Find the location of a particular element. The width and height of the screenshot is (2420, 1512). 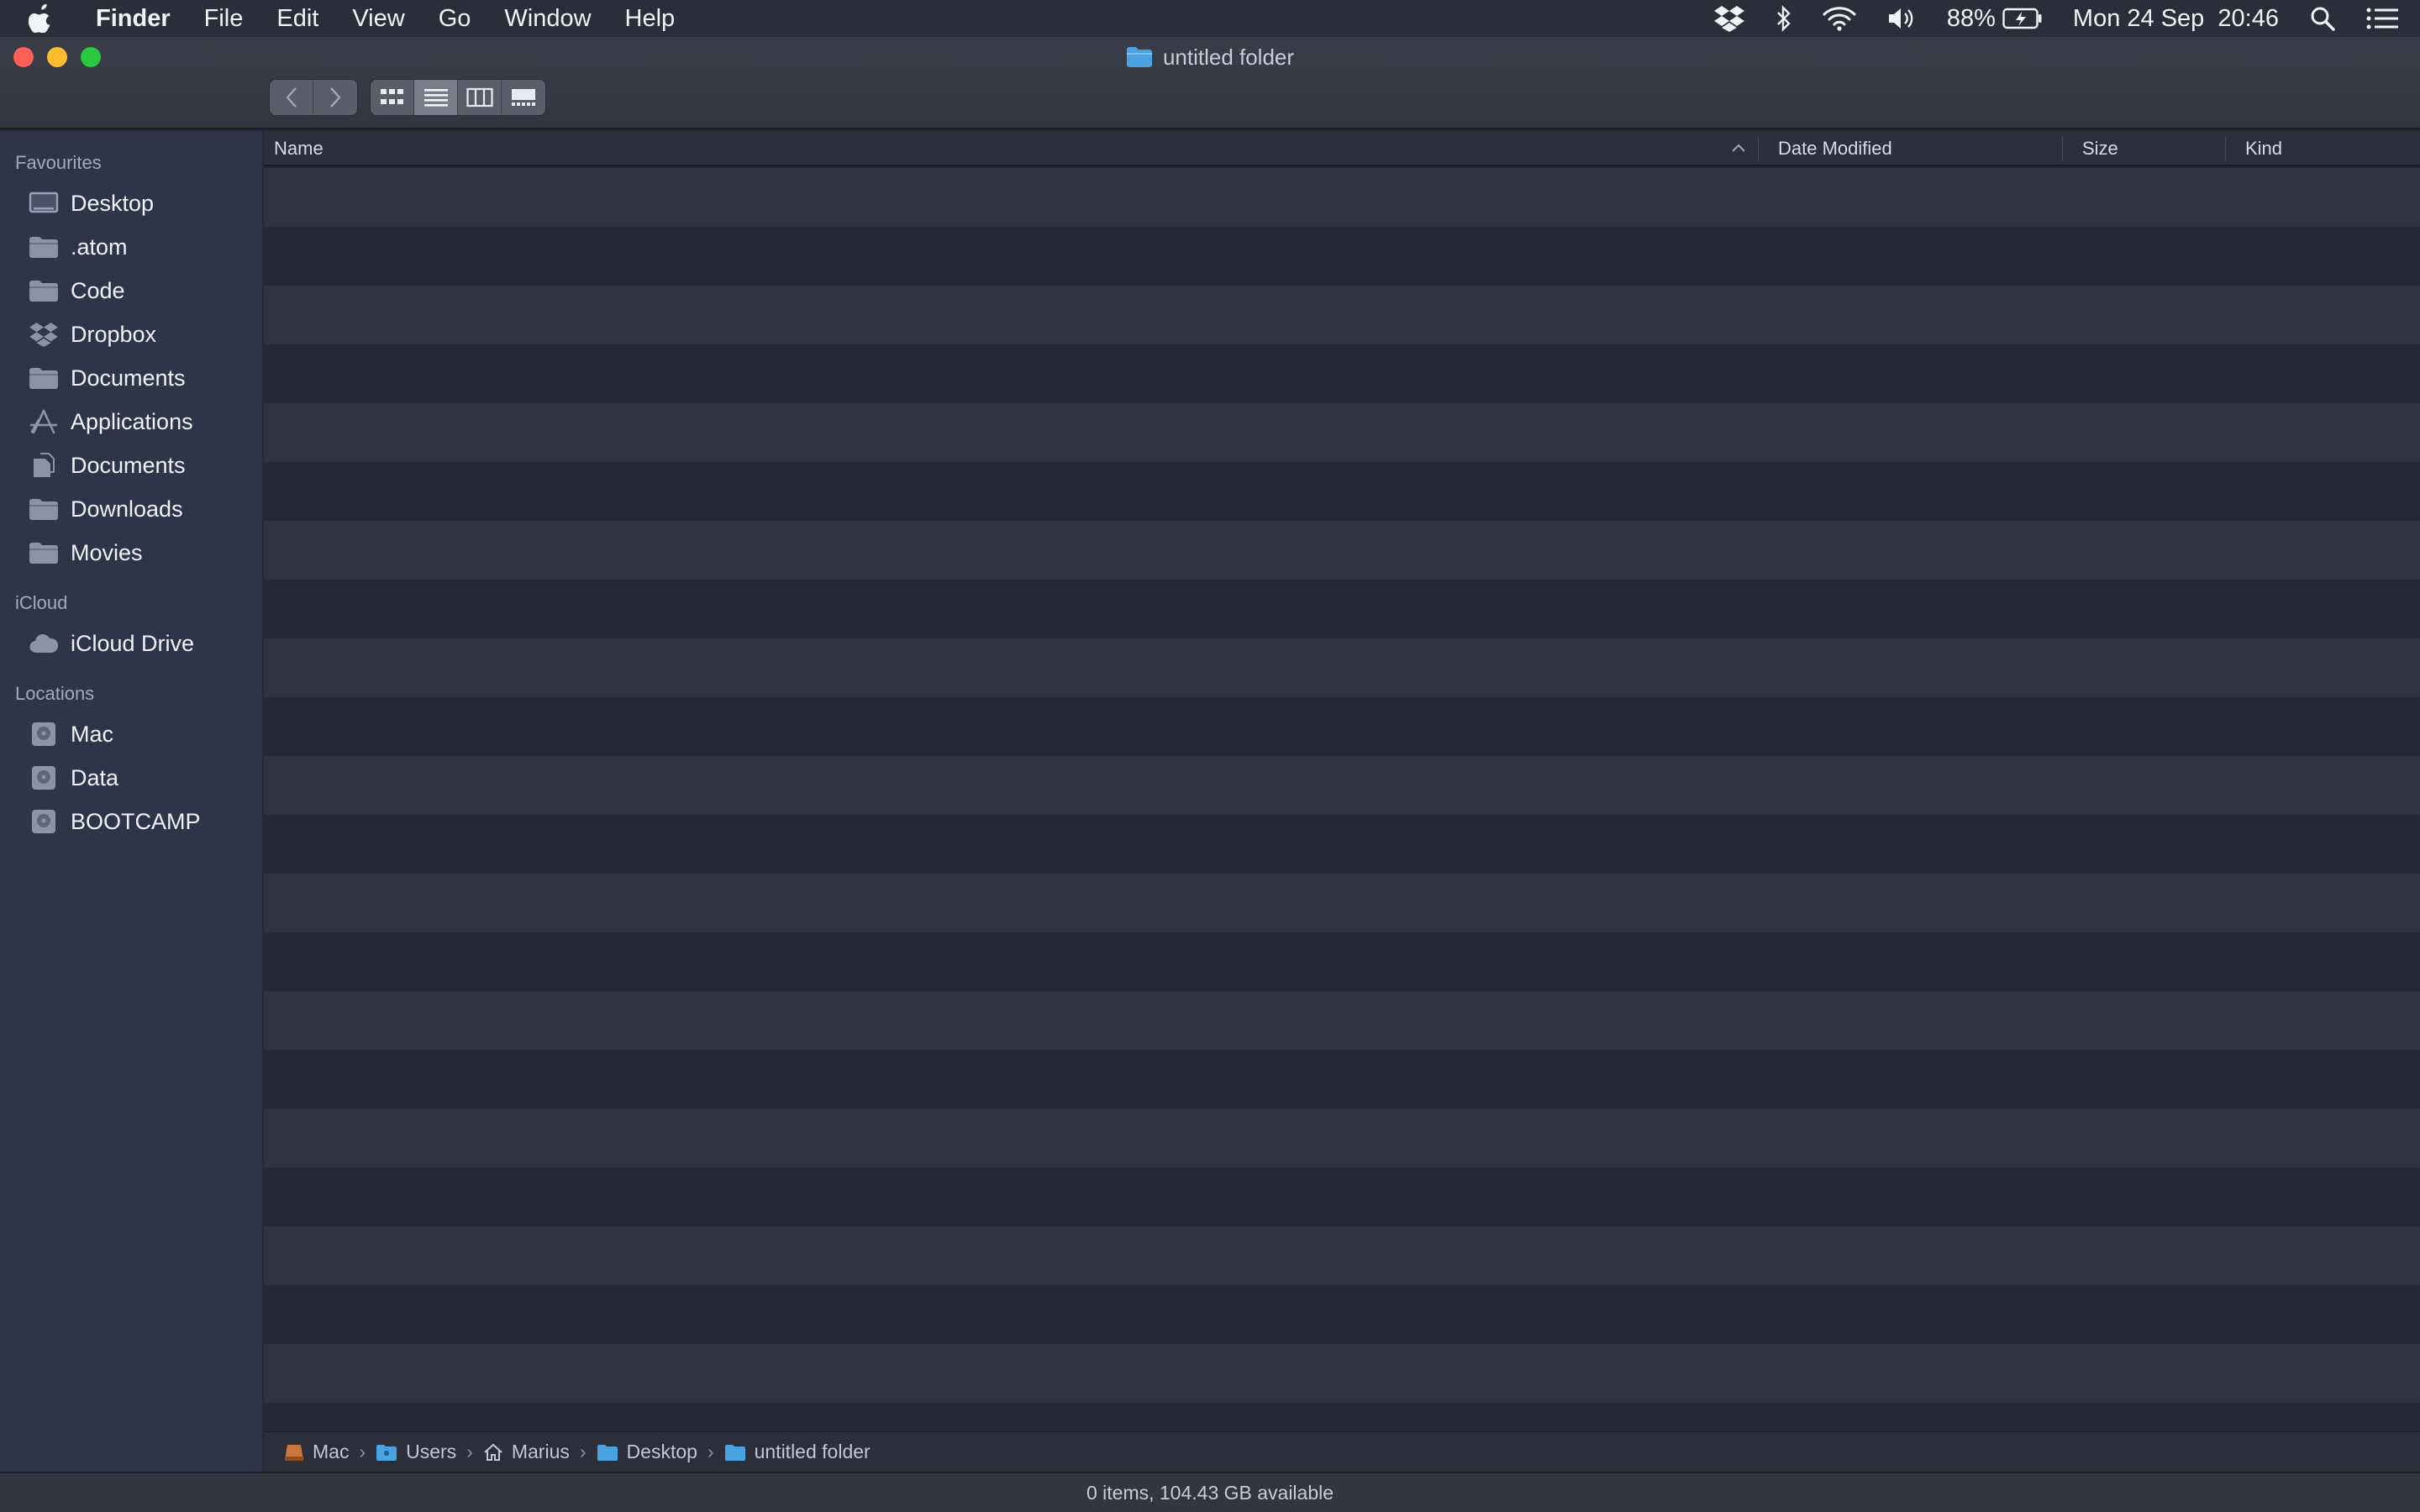

sidebar-section-favourites: Favourites is located at coordinates (58, 162).